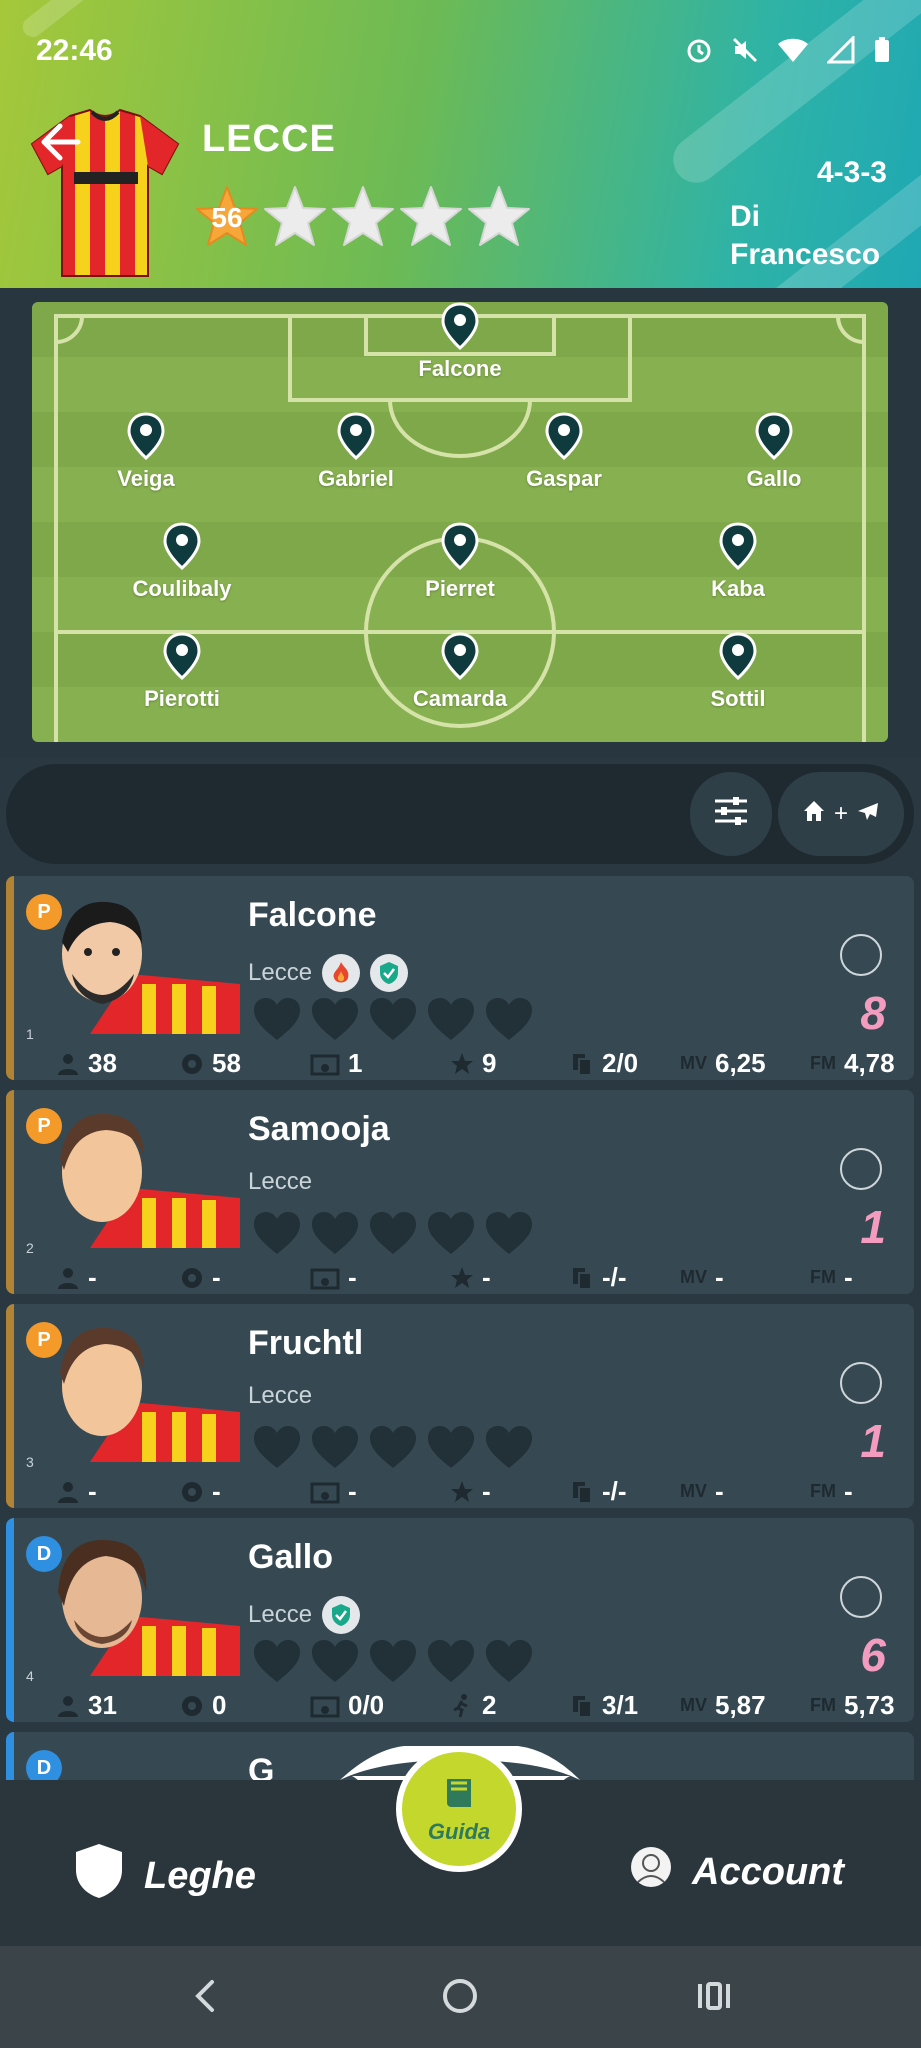 This screenshot has height=2048, width=921. What do you see at coordinates (145, 1178) in the screenshot?
I see `player-avatar` at bounding box center [145, 1178].